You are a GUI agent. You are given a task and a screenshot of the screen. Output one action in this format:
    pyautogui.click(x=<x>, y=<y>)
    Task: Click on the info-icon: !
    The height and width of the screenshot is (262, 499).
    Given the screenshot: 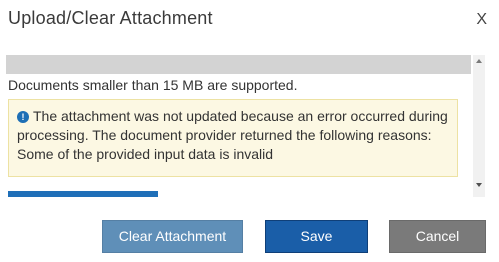 What is the action you would take?
    pyautogui.click(x=23, y=117)
    